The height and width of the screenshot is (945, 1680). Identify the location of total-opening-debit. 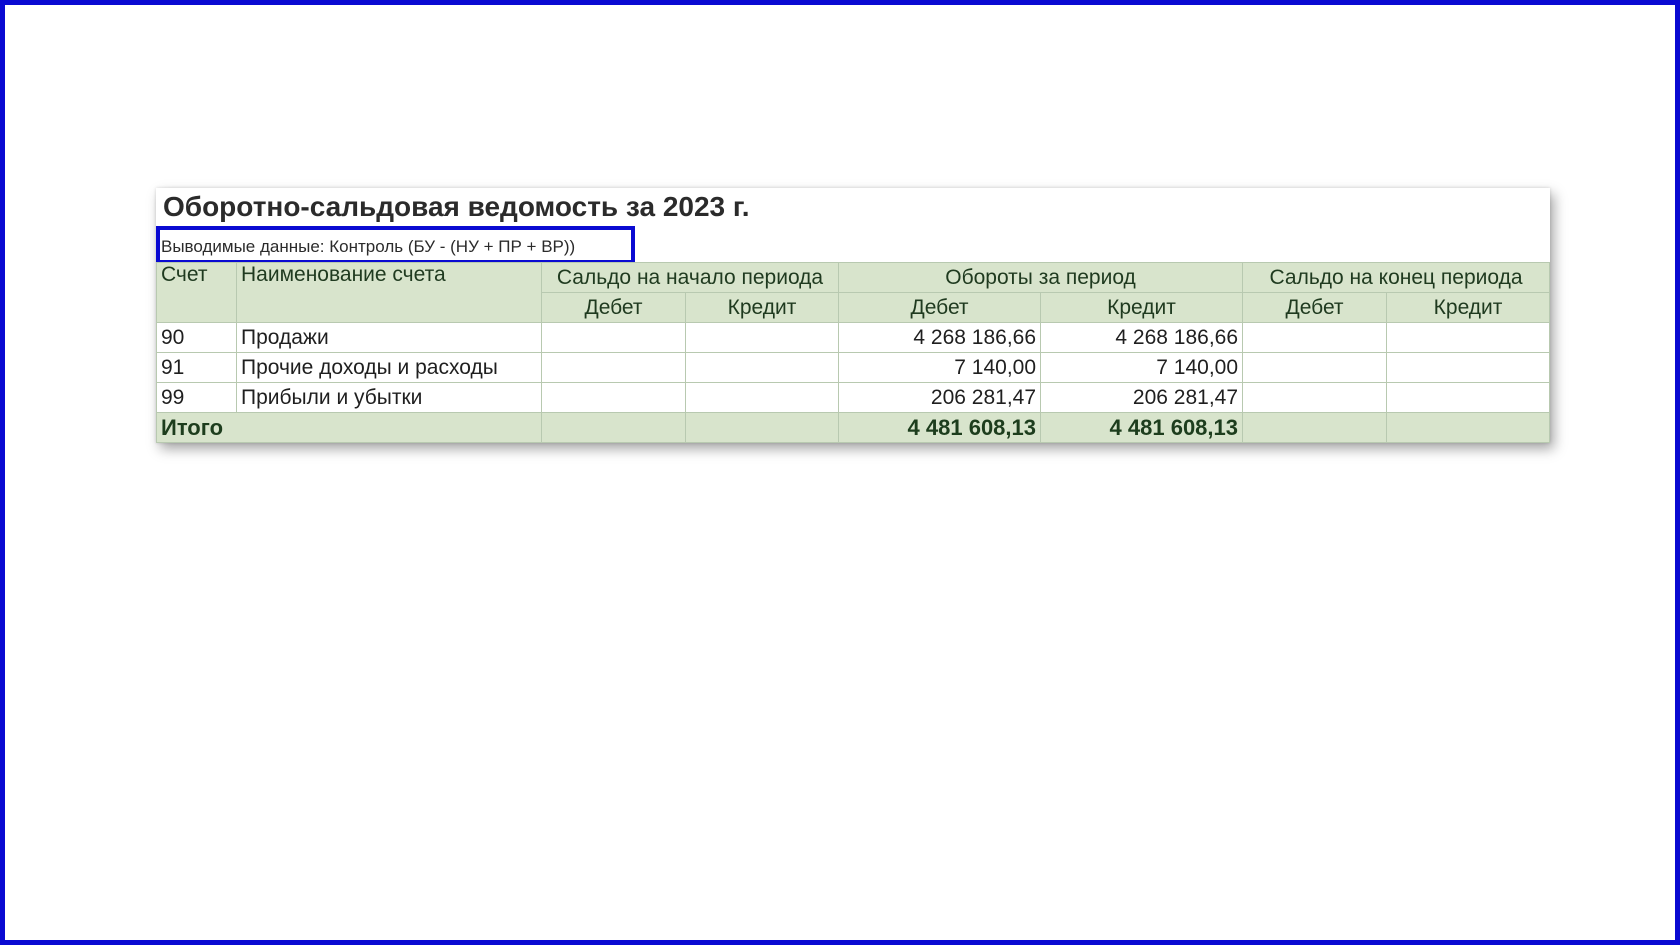
(613, 427).